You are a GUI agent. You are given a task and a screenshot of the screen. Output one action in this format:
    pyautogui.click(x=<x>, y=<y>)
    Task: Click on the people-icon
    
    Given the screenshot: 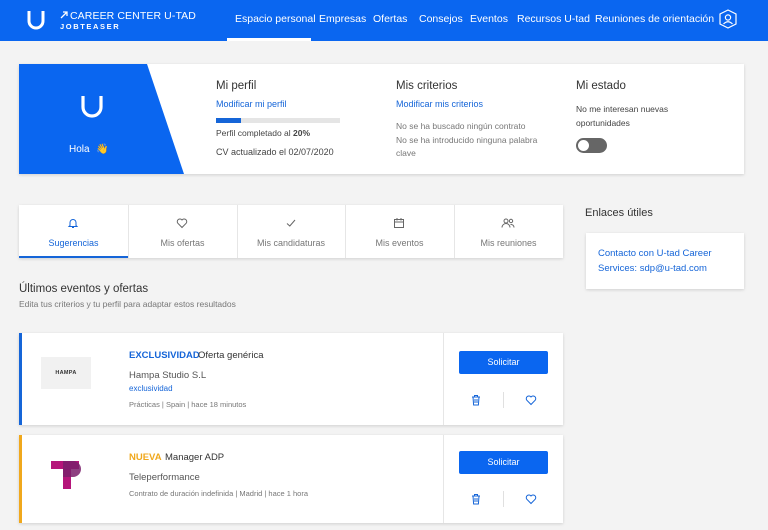 What is the action you would take?
    pyautogui.click(x=508, y=223)
    